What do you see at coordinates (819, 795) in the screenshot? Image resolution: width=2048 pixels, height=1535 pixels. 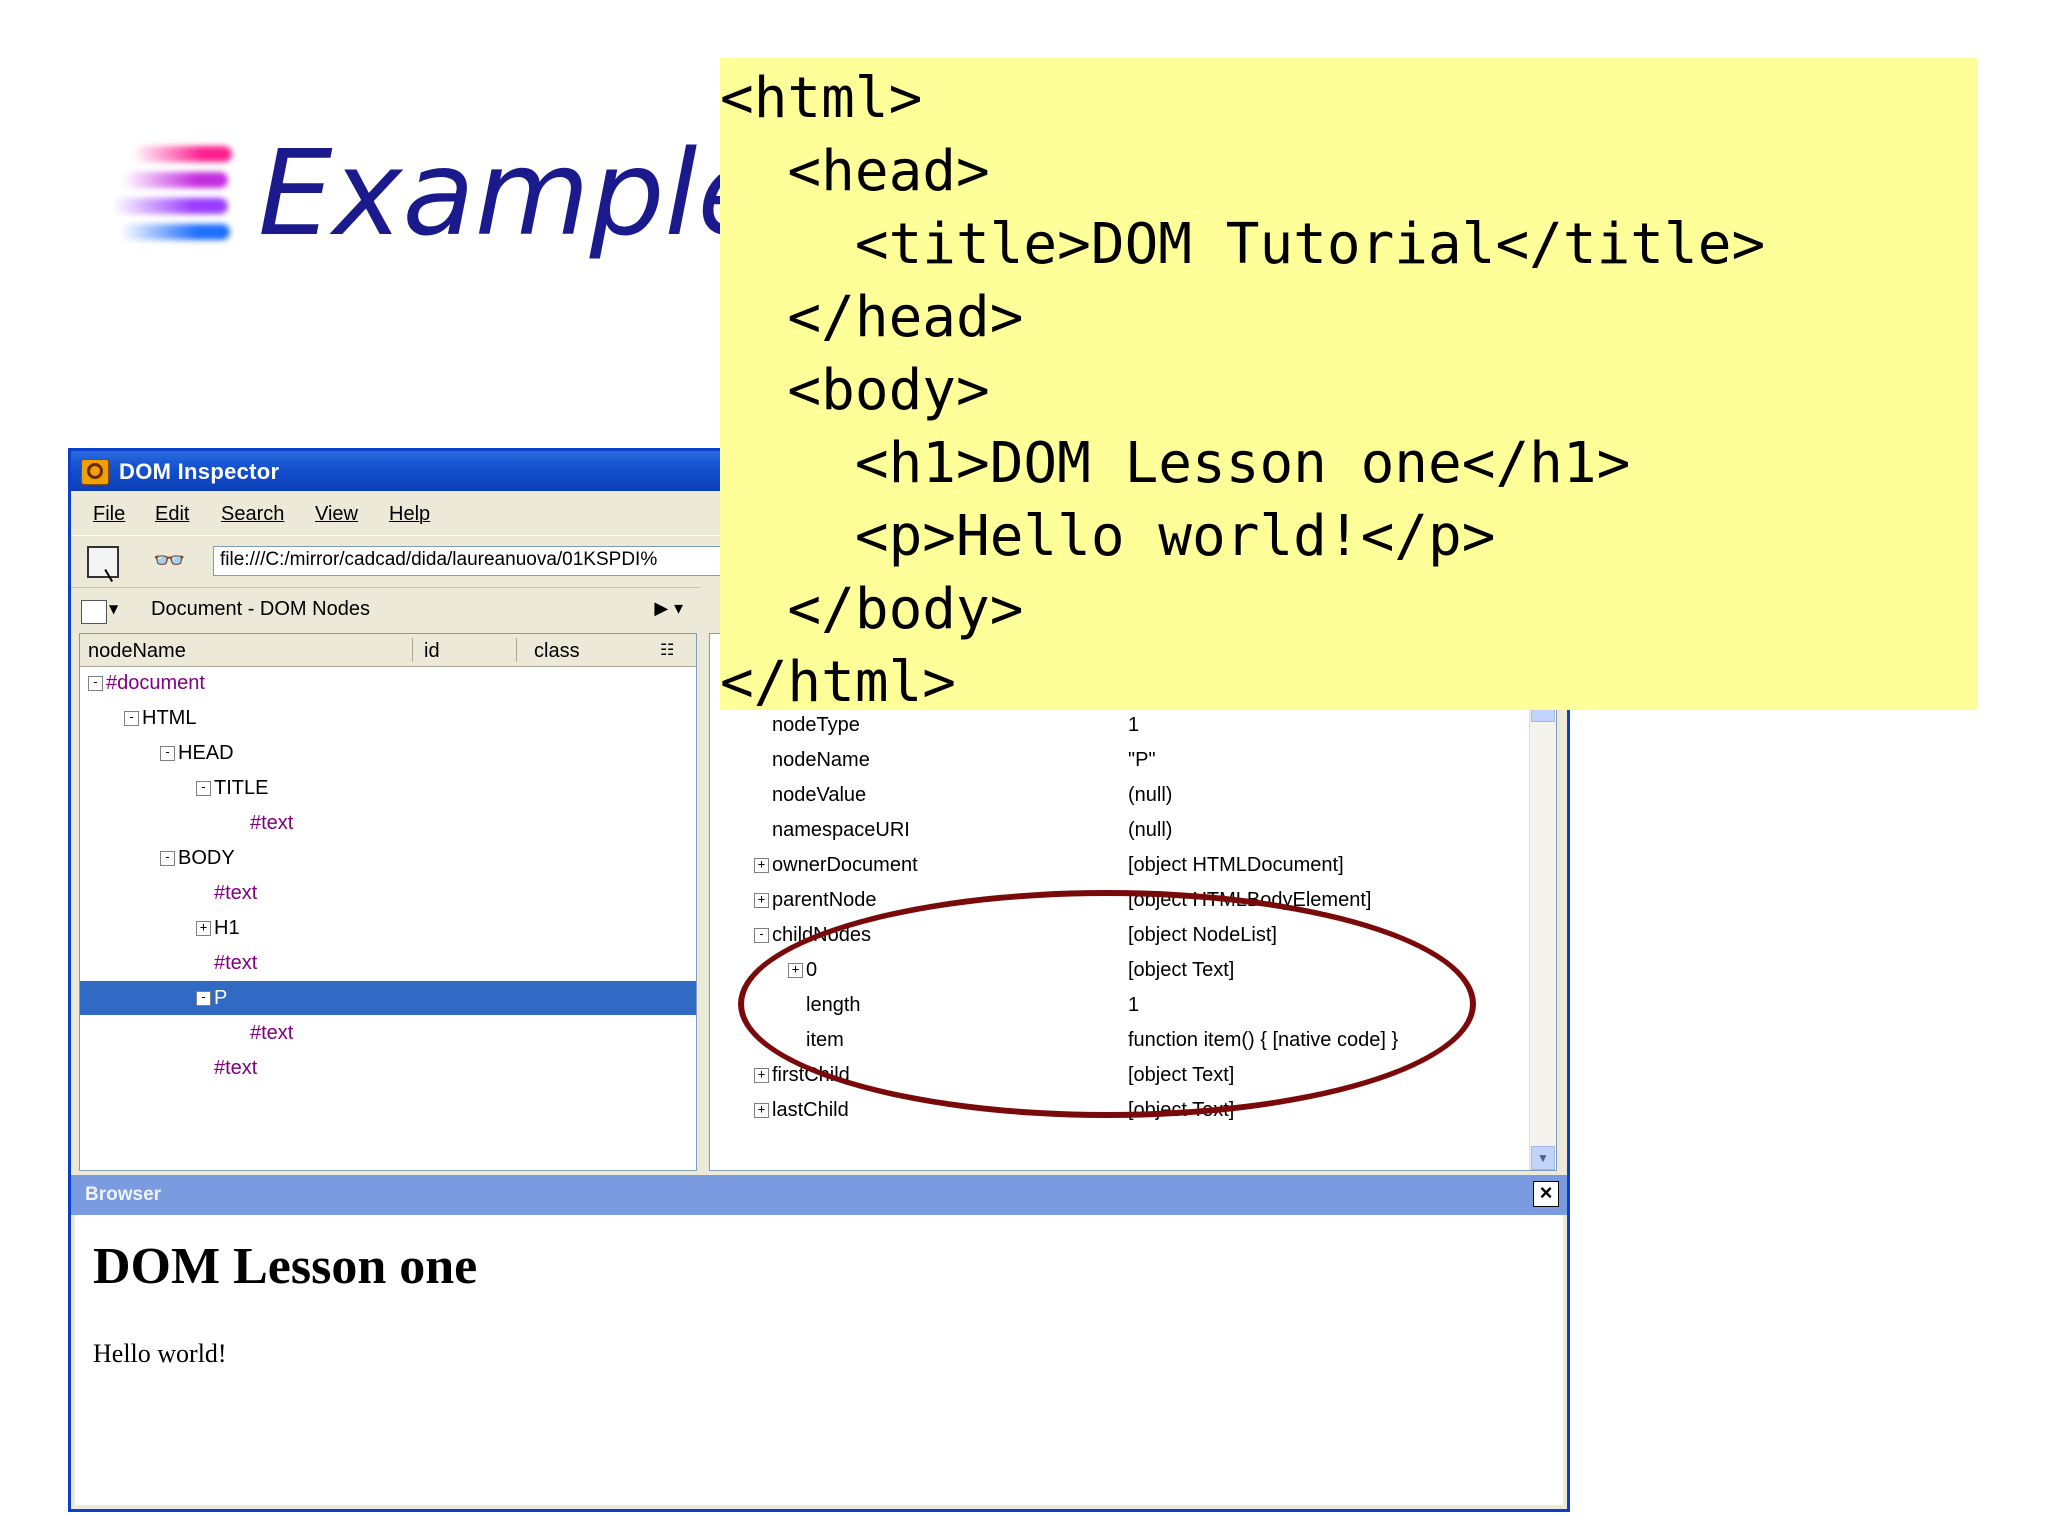 I see `property-name: nodeValue` at bounding box center [819, 795].